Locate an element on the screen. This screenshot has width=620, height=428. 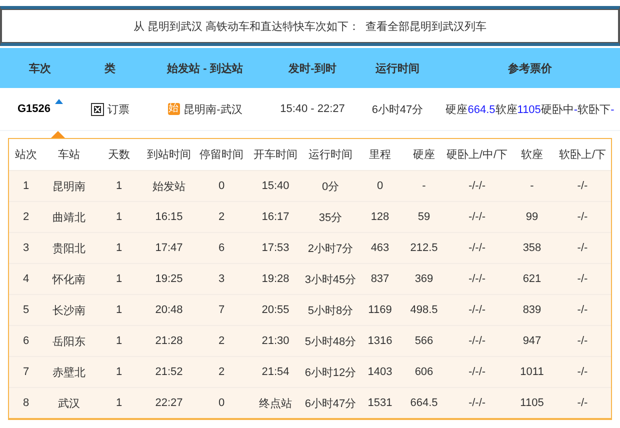
table-cell-text: 59 is located at coordinates (424, 217).